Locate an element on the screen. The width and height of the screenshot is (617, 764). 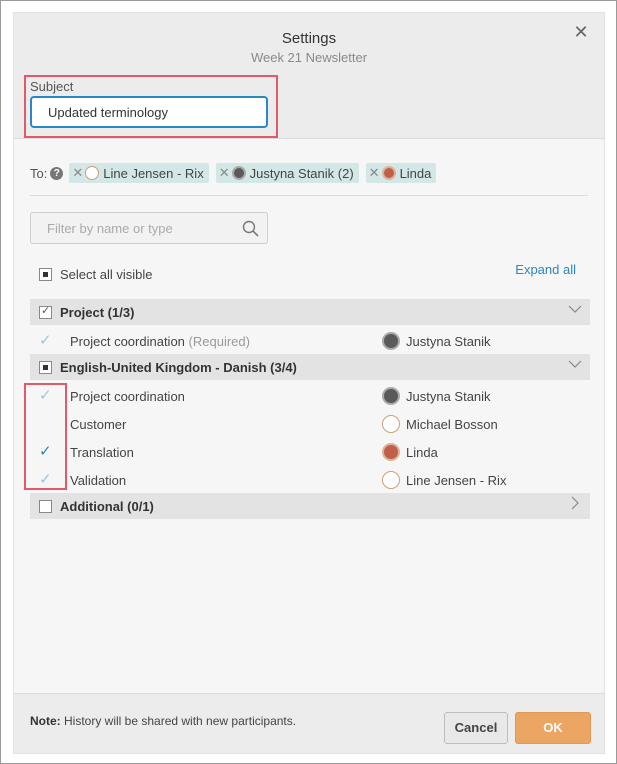
recipient-name: Line Jensen - Rix is located at coordinates (153, 173).